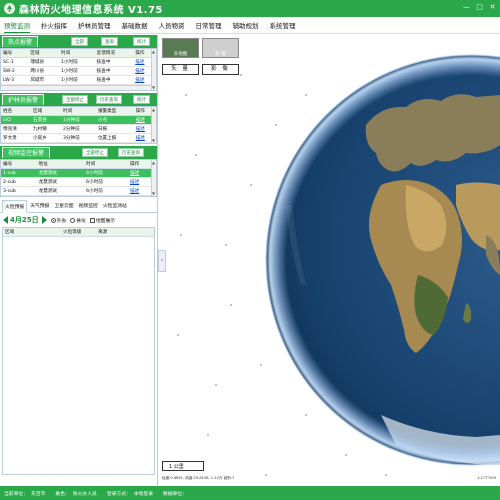 This screenshot has width=500, height=500. Describe the element at coordinates (246, 25) in the screenshot. I see `menu-auxiliary-planning: 辅助规划` at that location.